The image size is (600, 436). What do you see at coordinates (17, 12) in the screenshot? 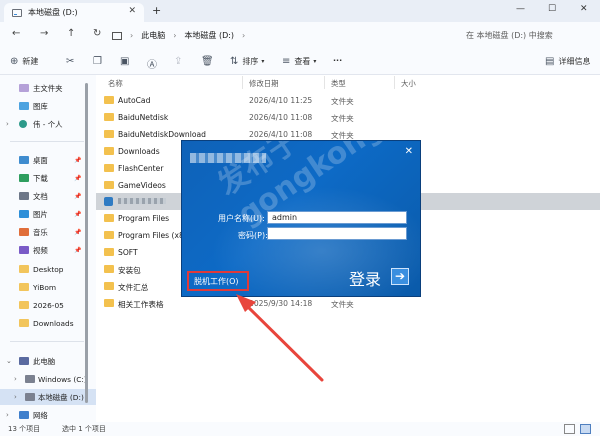
I see `drive-icon` at bounding box center [17, 12].